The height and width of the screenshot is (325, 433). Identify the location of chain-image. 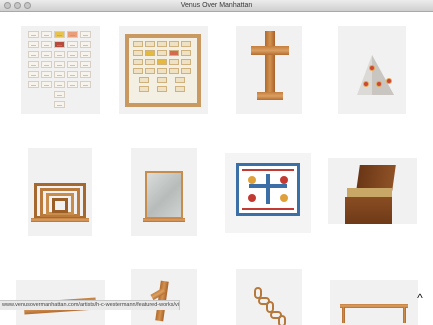
(269, 297).